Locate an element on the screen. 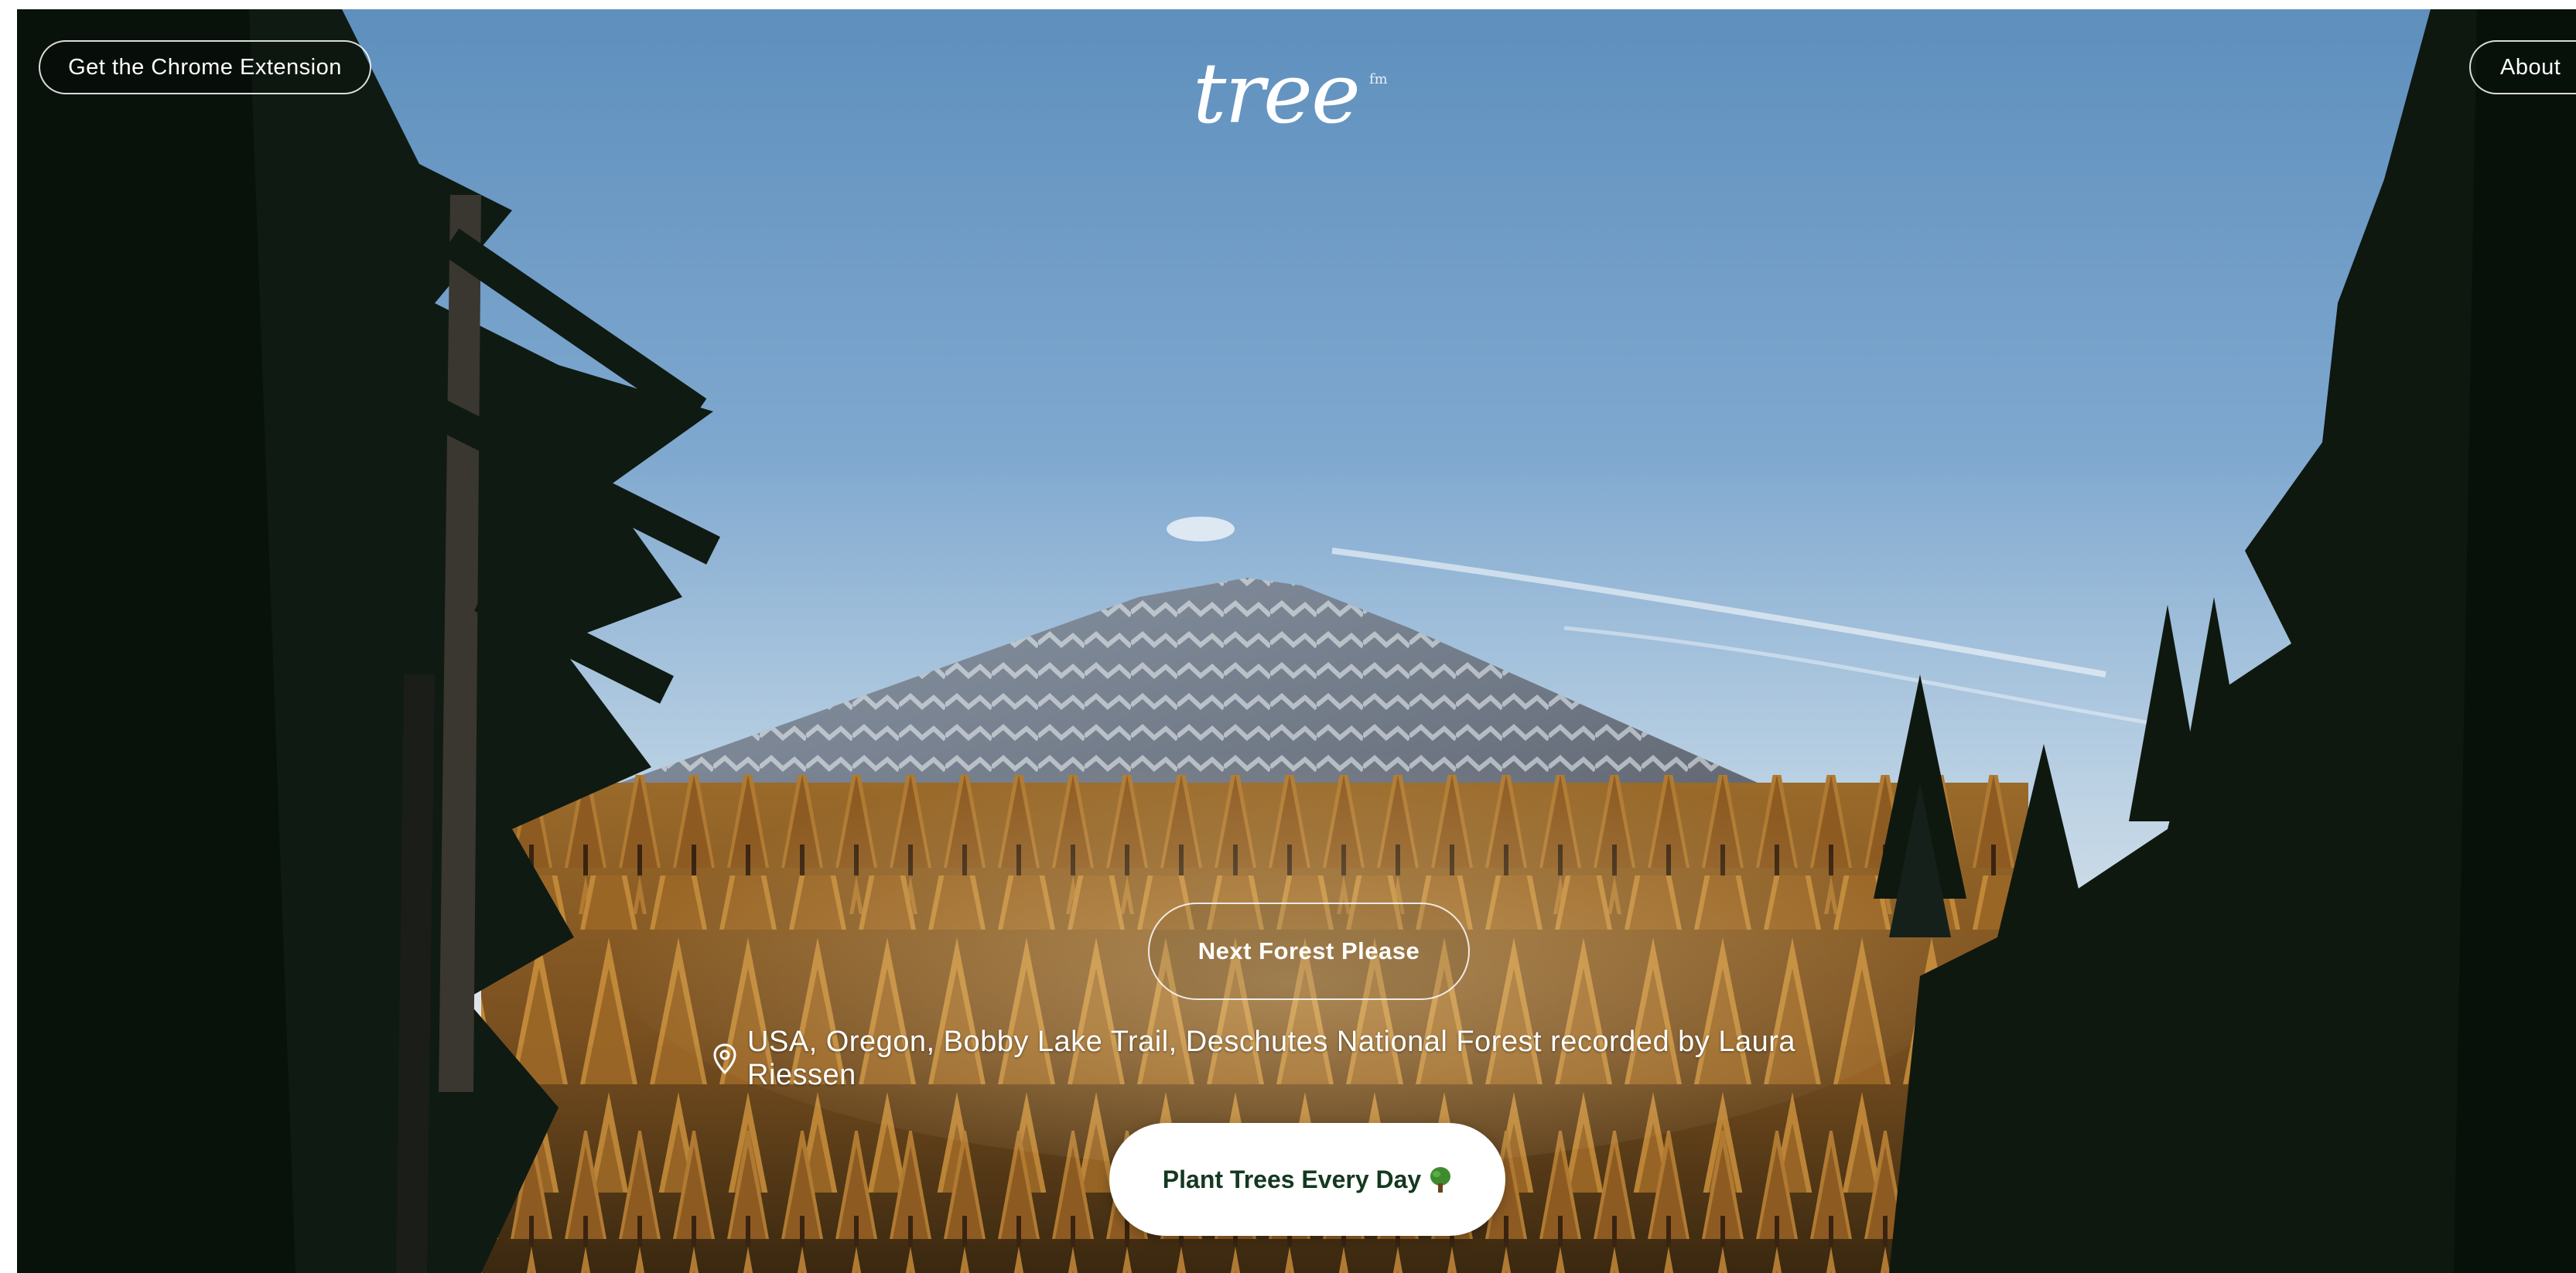  about-button: About is located at coordinates (2522, 67).